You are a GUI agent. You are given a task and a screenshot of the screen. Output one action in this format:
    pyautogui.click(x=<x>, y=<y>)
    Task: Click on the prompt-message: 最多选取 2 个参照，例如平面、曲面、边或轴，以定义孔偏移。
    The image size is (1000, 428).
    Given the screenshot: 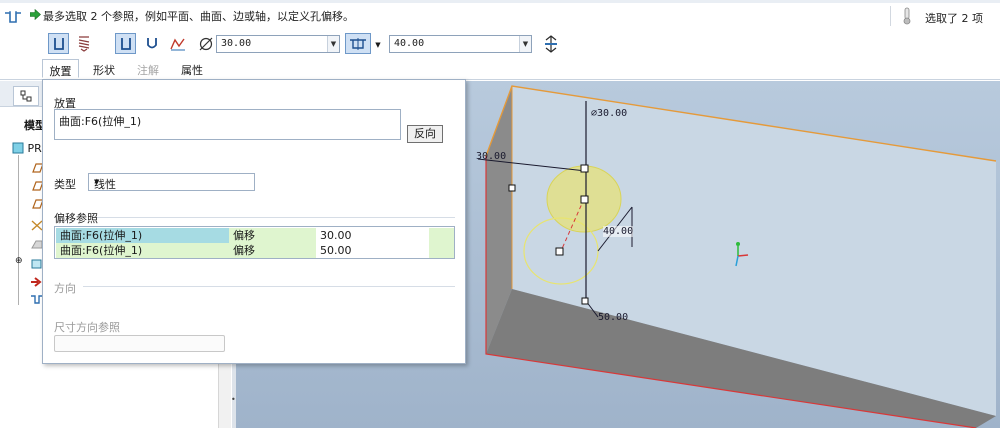 What is the action you would take?
    pyautogui.click(x=198, y=16)
    